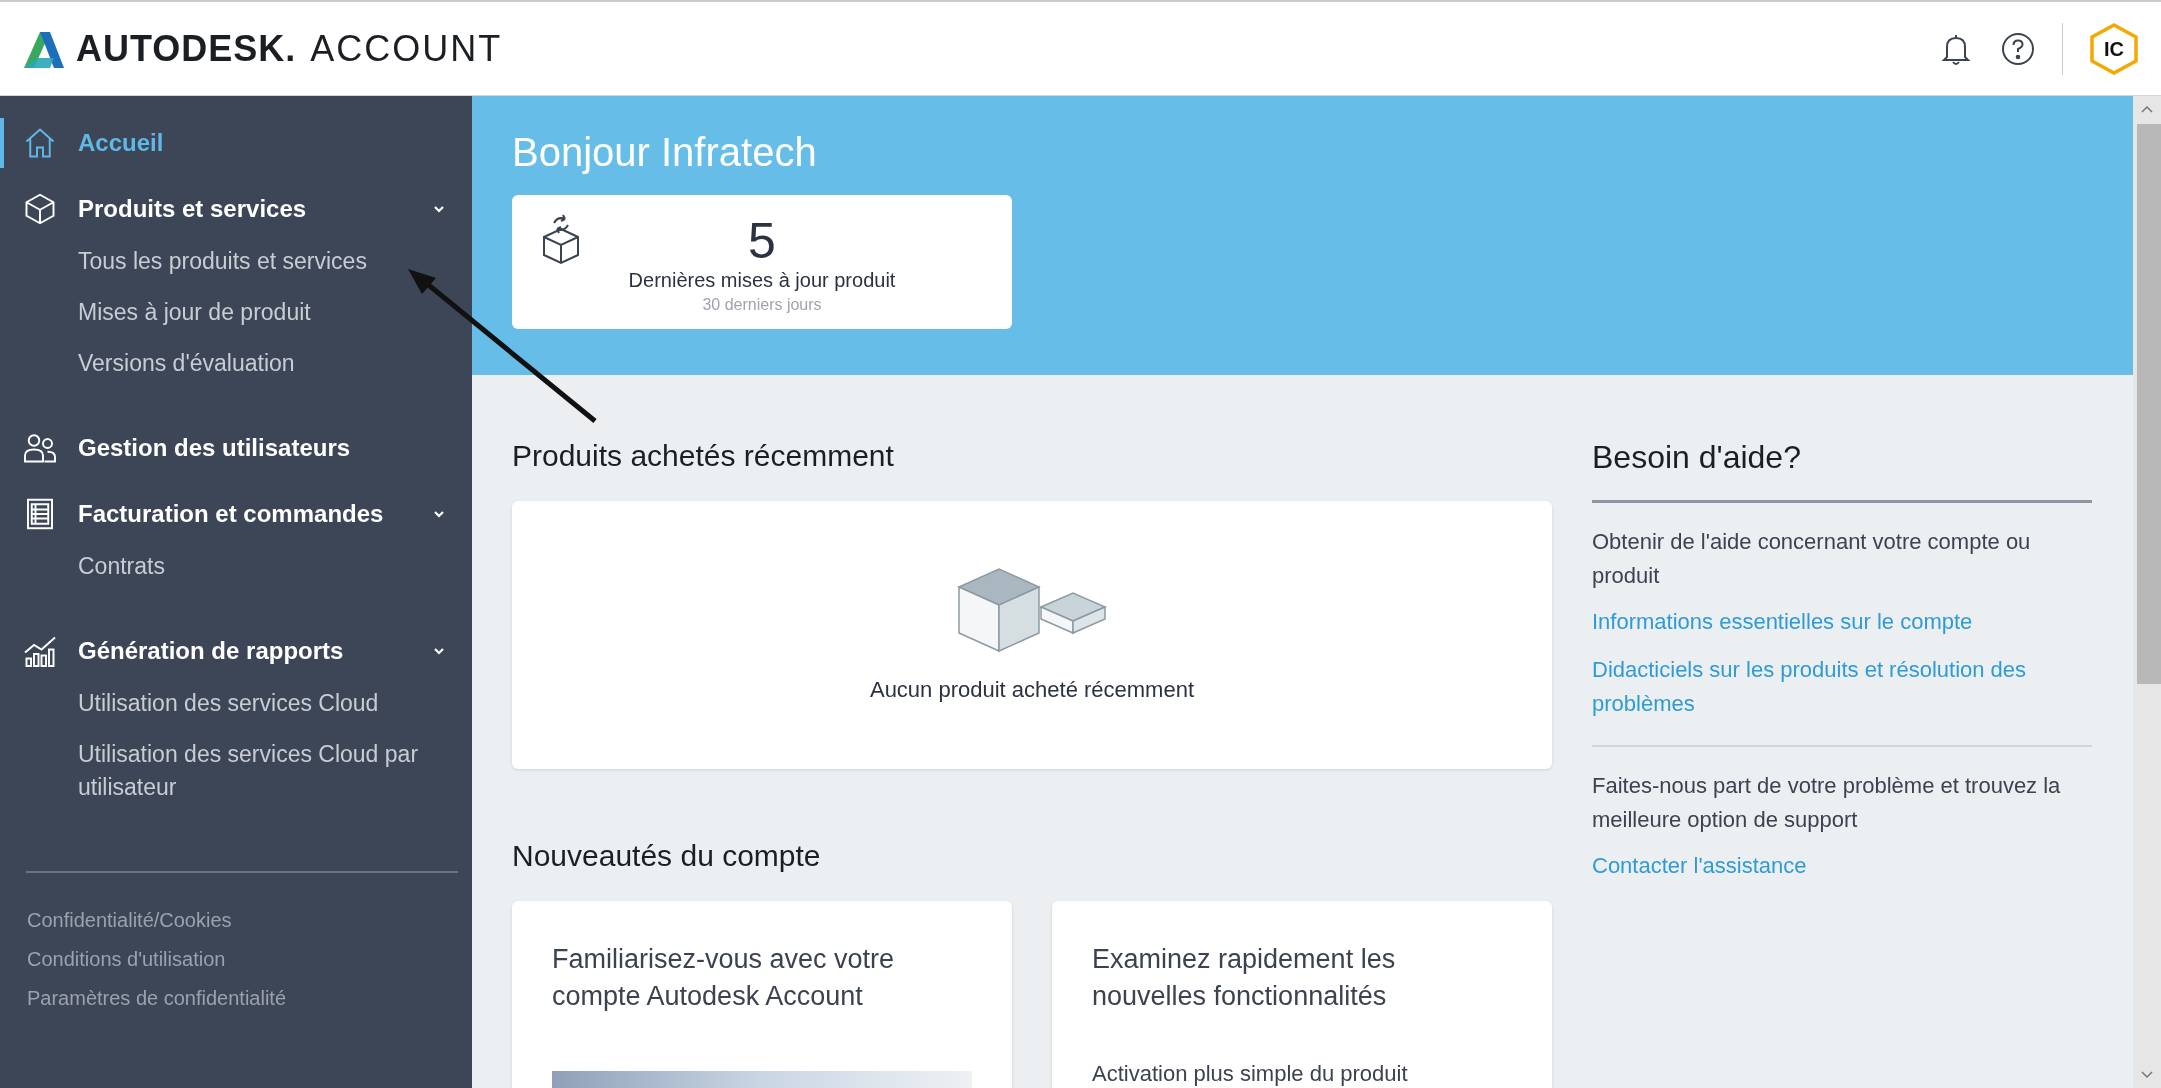 The height and width of the screenshot is (1088, 2161). What do you see at coordinates (665, 152) in the screenshot?
I see `greeting-title: Bonjour Infratech` at bounding box center [665, 152].